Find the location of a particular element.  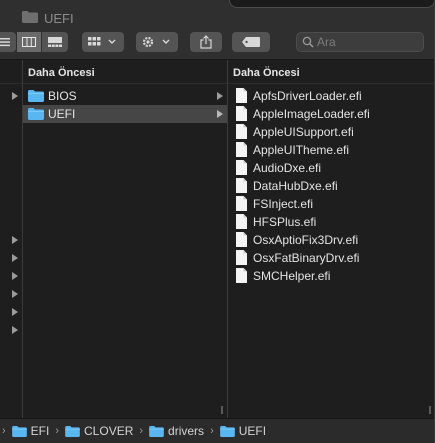

breadcrumb-item: EFI is located at coordinates (30, 431).